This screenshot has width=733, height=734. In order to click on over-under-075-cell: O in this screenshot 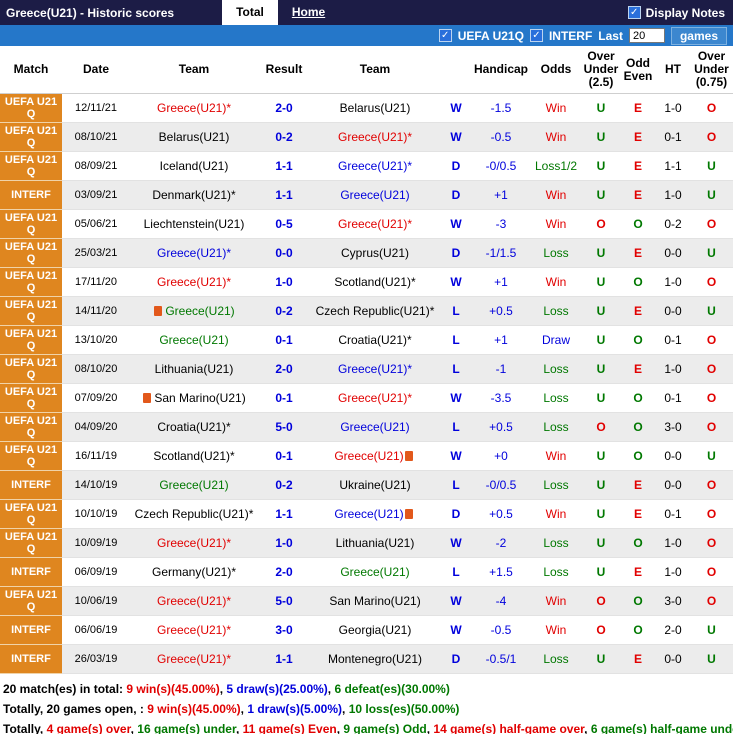, I will do `click(711, 543)`.